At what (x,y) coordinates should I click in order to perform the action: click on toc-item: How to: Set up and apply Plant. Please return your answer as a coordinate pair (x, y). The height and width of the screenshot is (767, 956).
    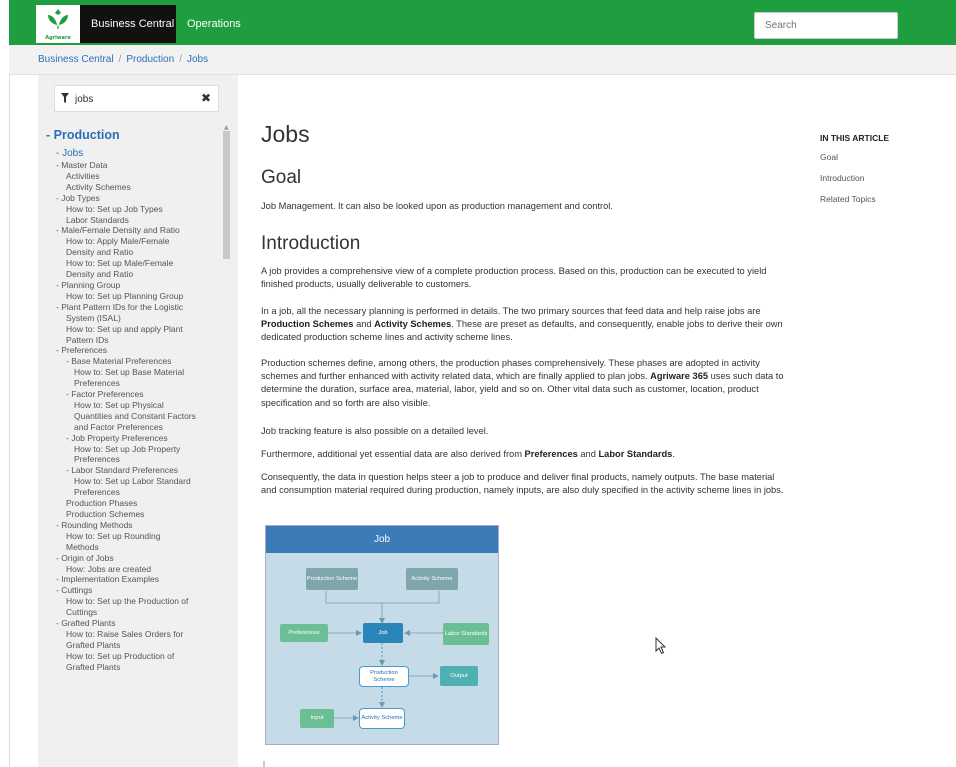
    Looking at the image, I should click on (136, 329).